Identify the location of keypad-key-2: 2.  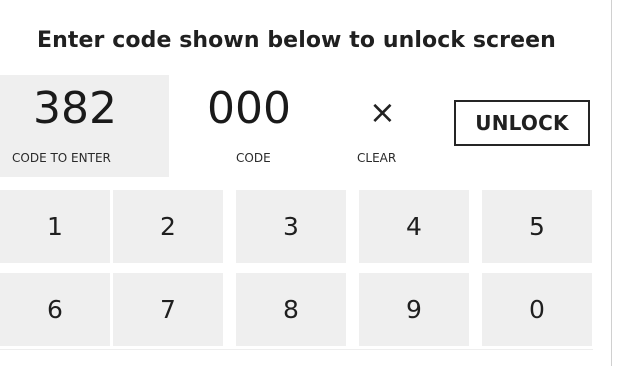
(168, 226).